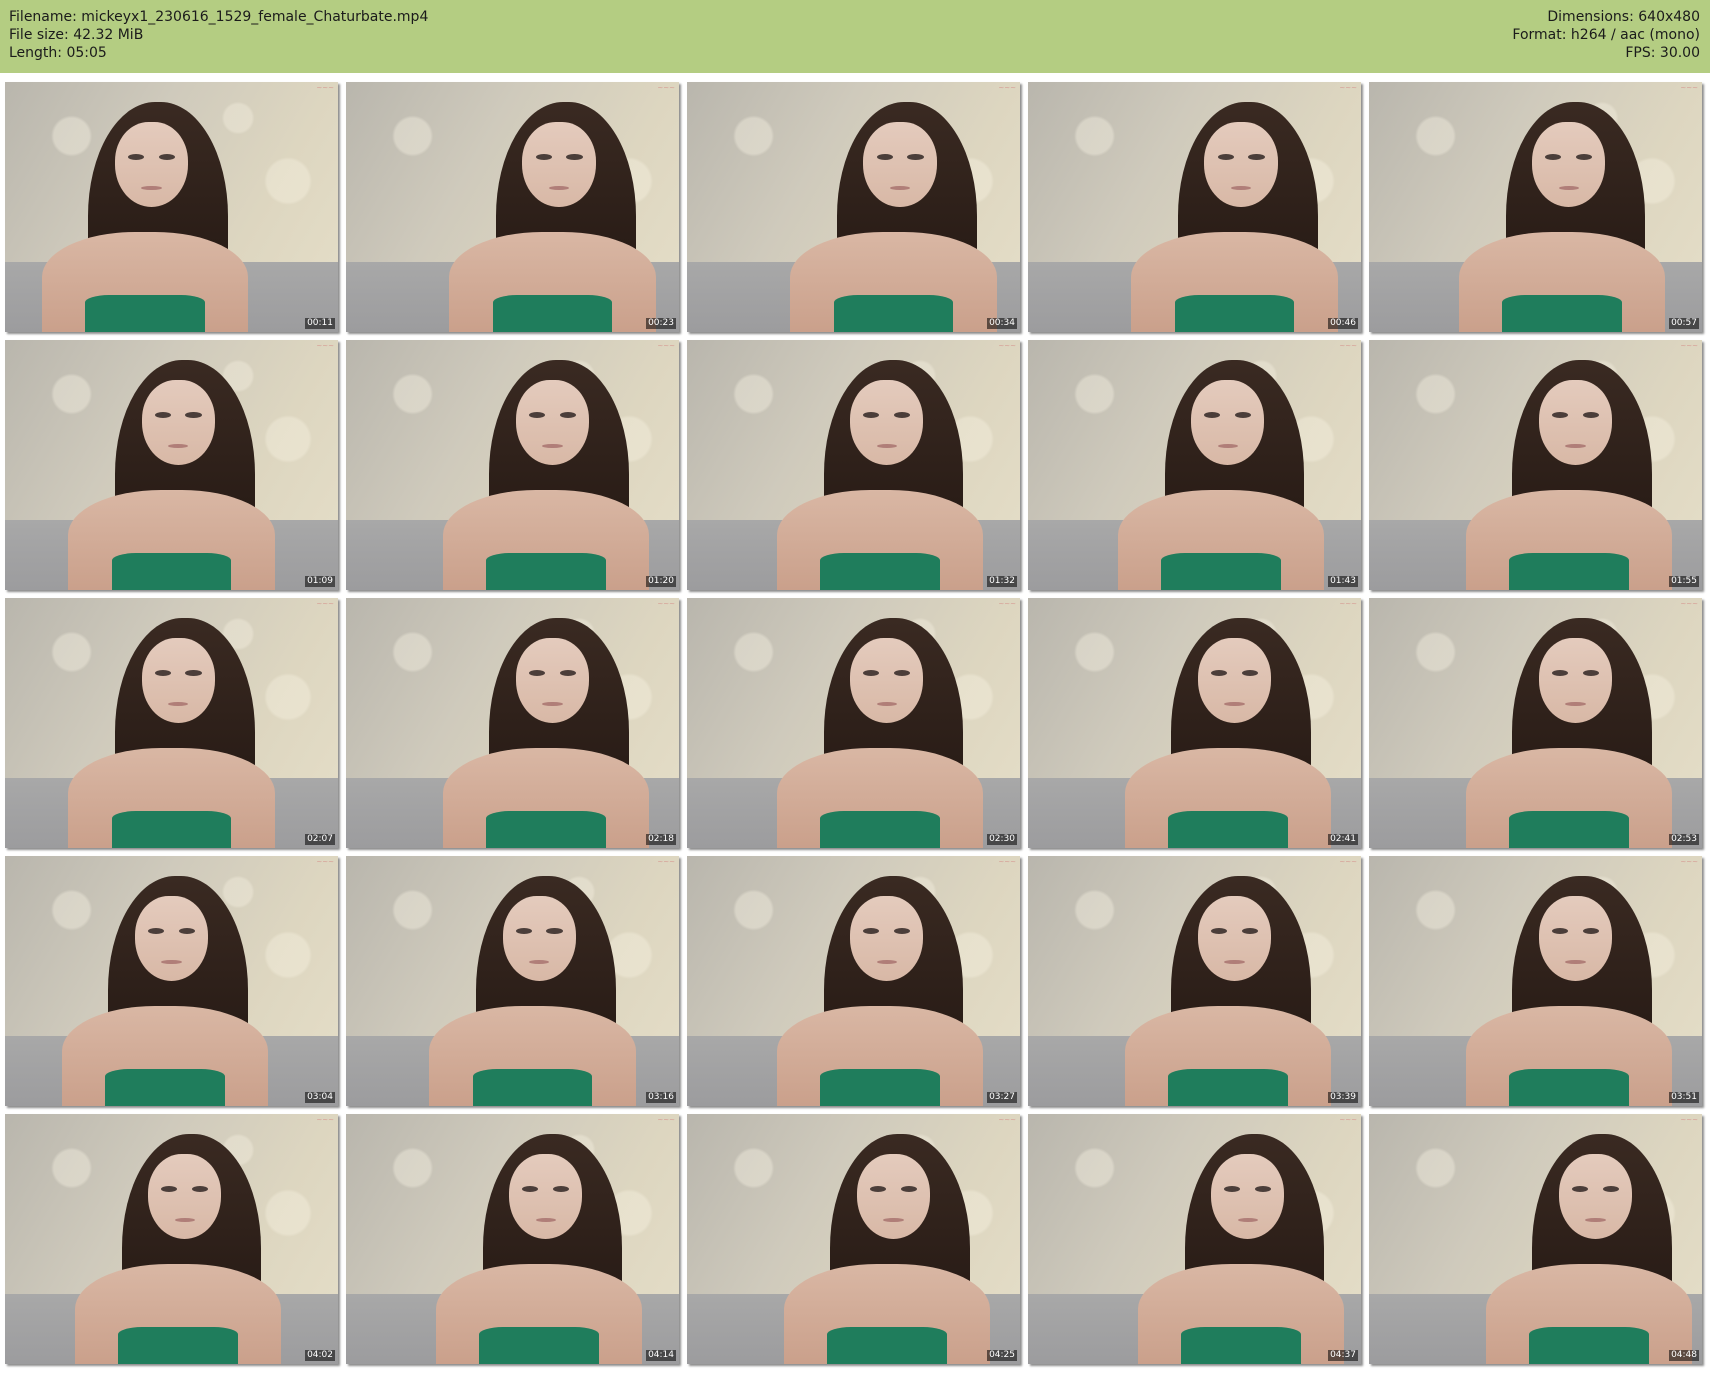 This screenshot has height=1373, width=1710. Describe the element at coordinates (1194, 723) in the screenshot. I see `video-thumbnail: ~~~ 02:41` at that location.